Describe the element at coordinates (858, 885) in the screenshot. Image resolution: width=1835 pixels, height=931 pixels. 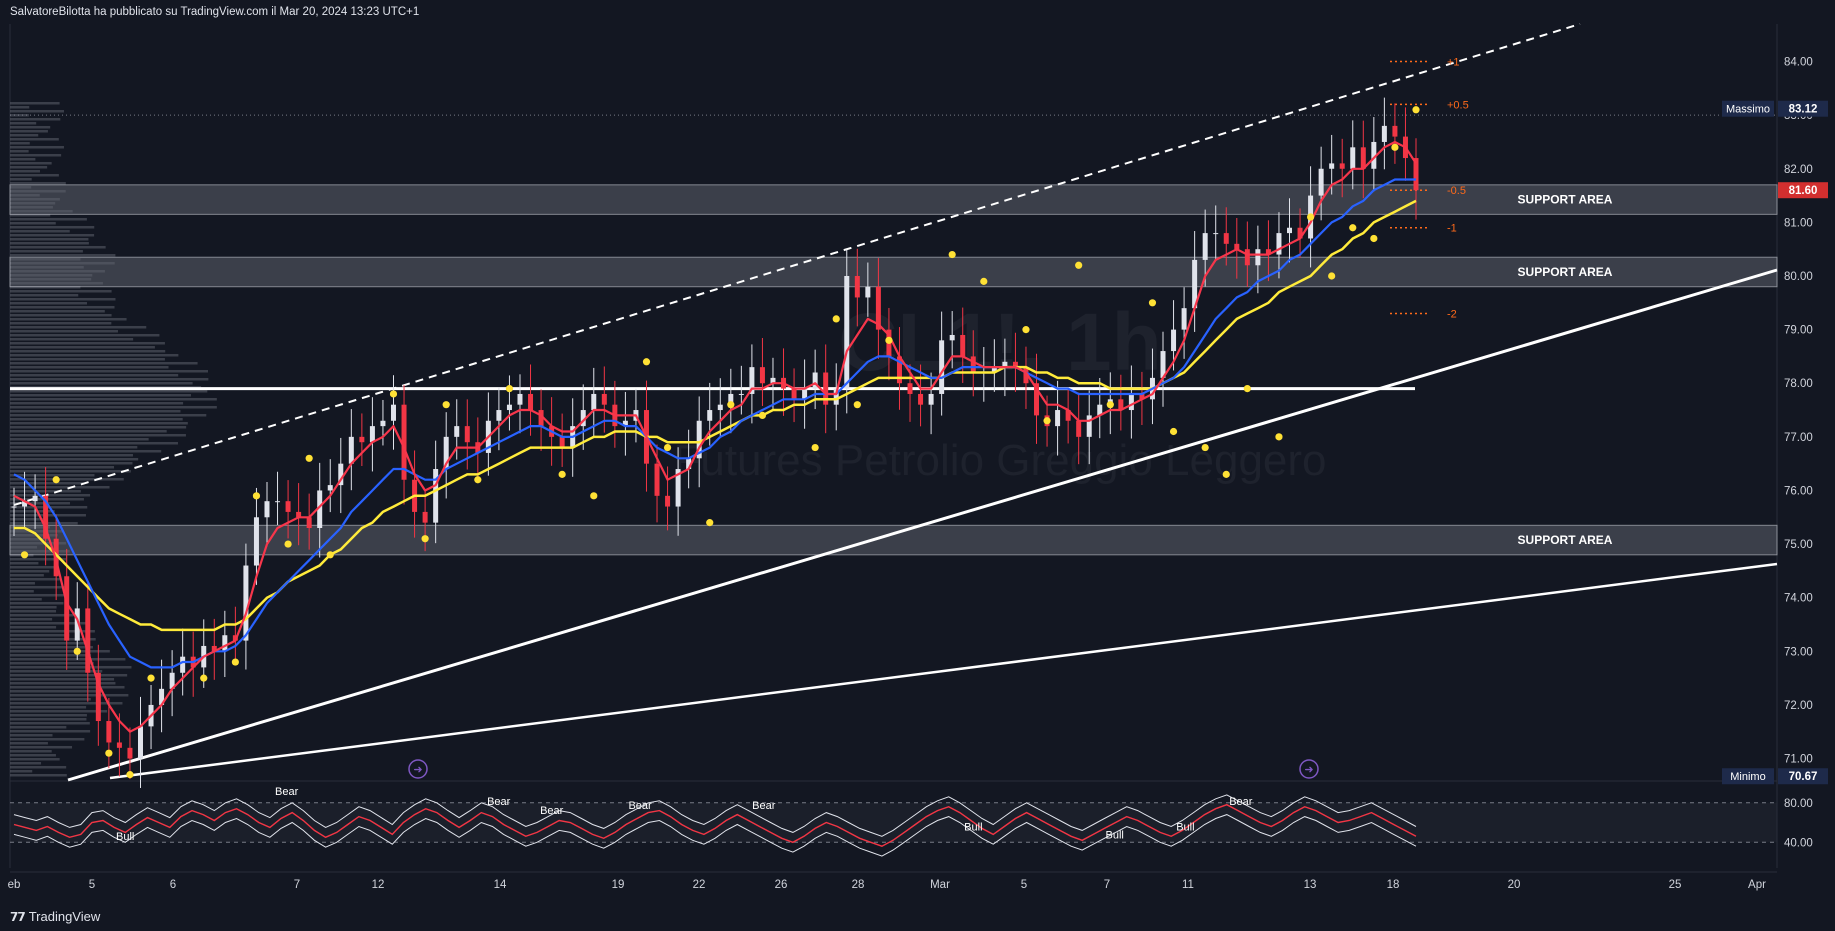
I see `time-tick-label: 28` at that location.